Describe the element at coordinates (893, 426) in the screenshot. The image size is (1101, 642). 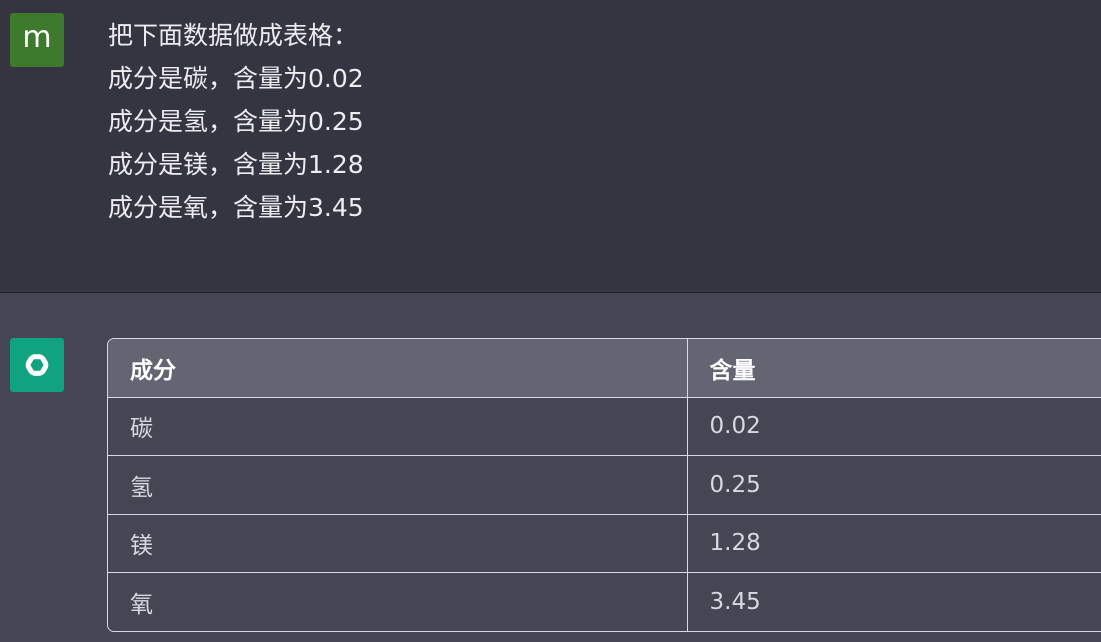
I see `table-cell: 0.02` at that location.